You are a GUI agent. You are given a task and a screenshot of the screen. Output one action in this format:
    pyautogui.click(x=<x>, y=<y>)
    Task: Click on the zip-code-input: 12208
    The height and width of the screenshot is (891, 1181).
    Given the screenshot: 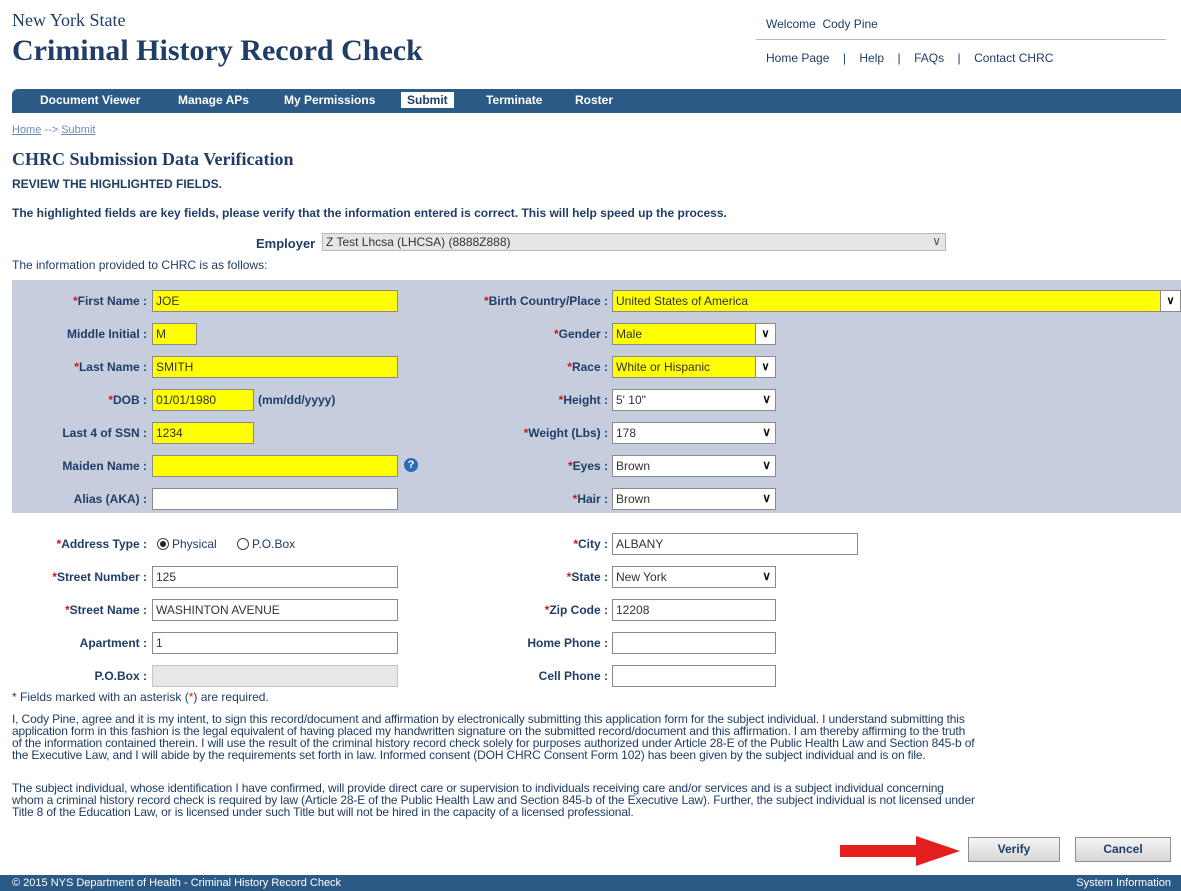 What is the action you would take?
    pyautogui.click(x=694, y=610)
    